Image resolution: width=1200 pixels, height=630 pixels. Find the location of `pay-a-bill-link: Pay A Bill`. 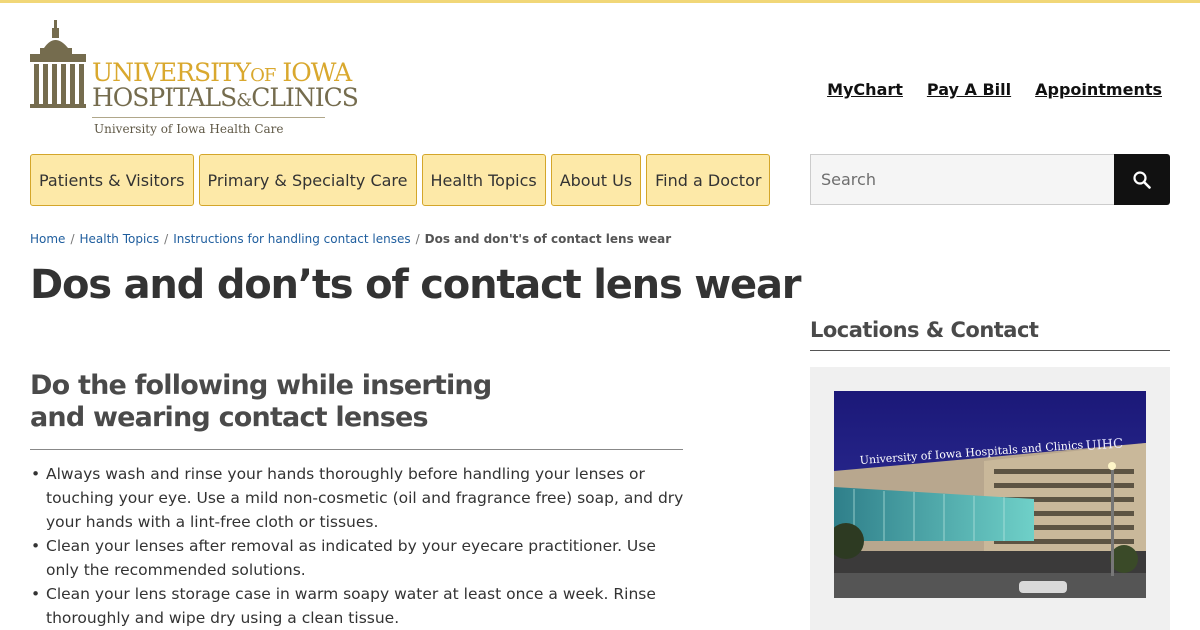

pay-a-bill-link: Pay A Bill is located at coordinates (969, 89).